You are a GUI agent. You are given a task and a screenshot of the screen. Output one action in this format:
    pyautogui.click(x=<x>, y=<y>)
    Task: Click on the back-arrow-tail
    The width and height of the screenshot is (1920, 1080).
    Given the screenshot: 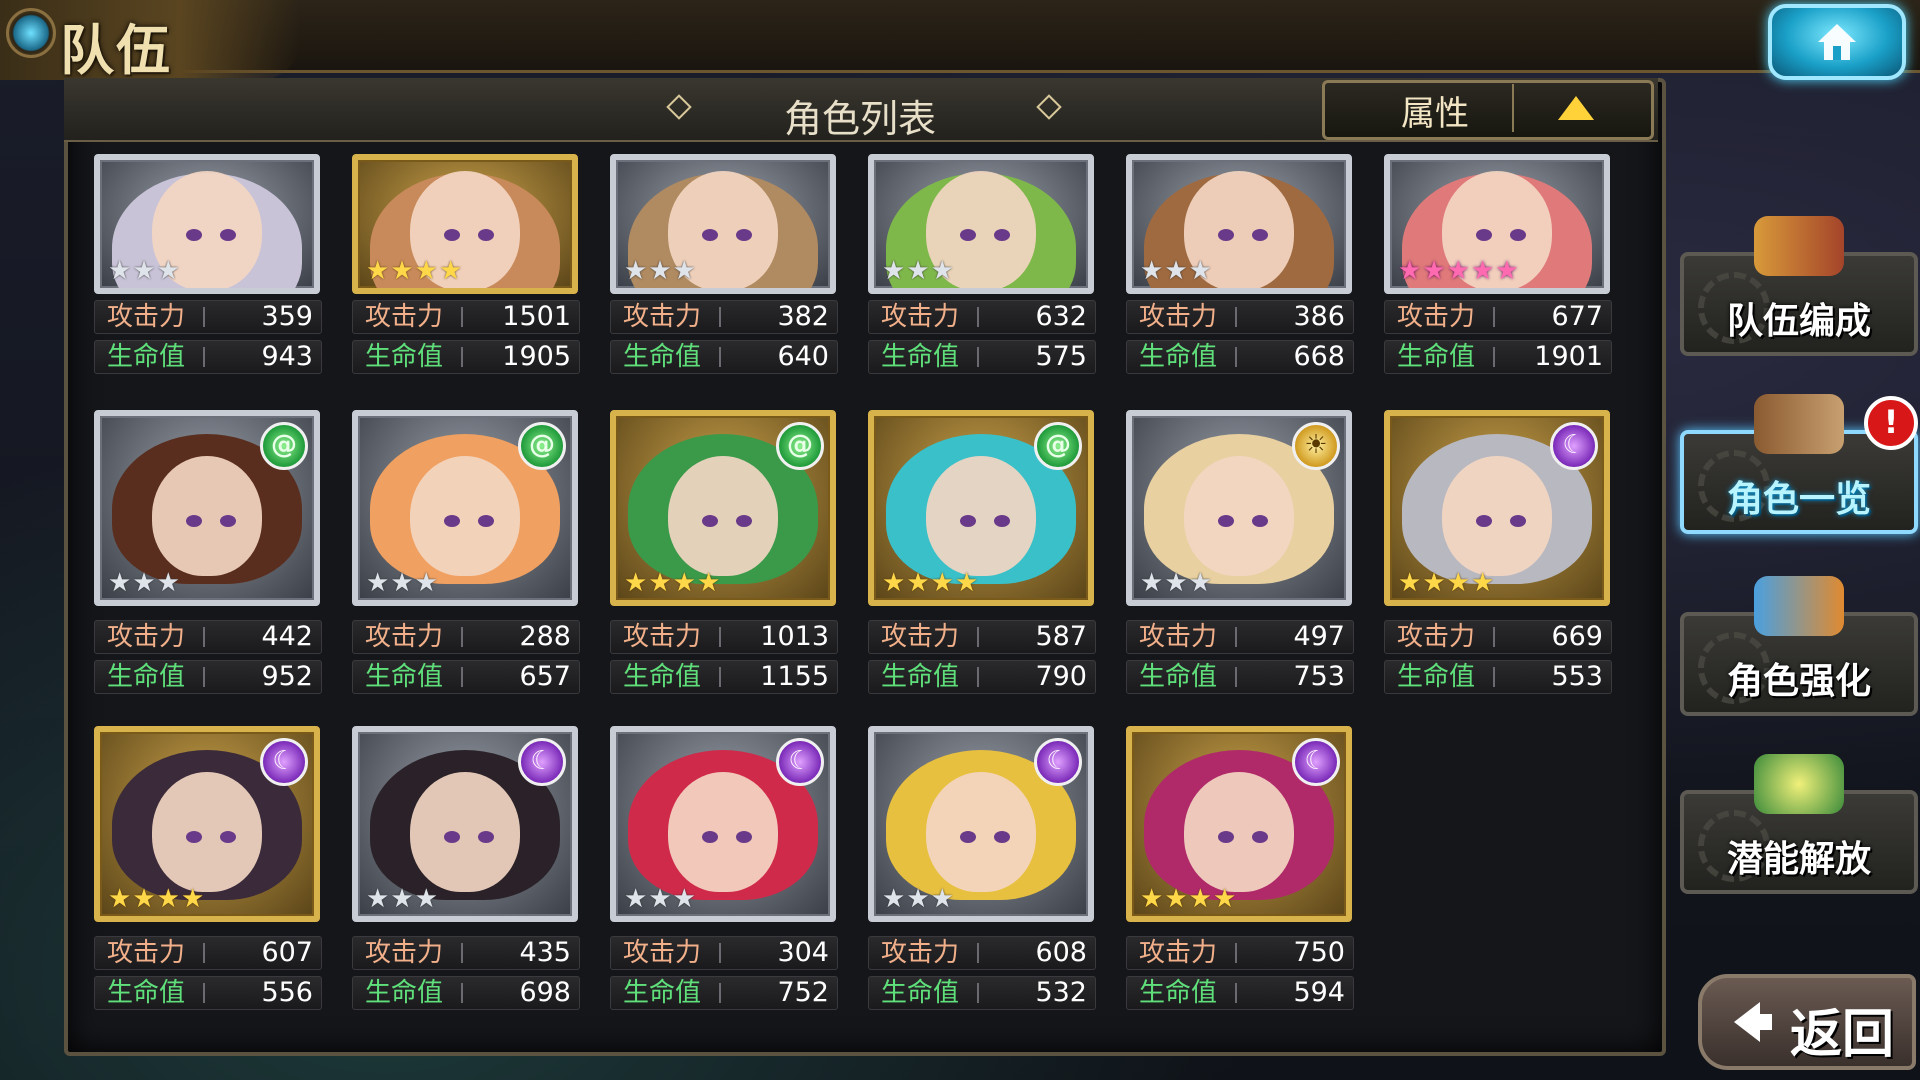 What is the action you would take?
    pyautogui.click(x=1765, y=1022)
    